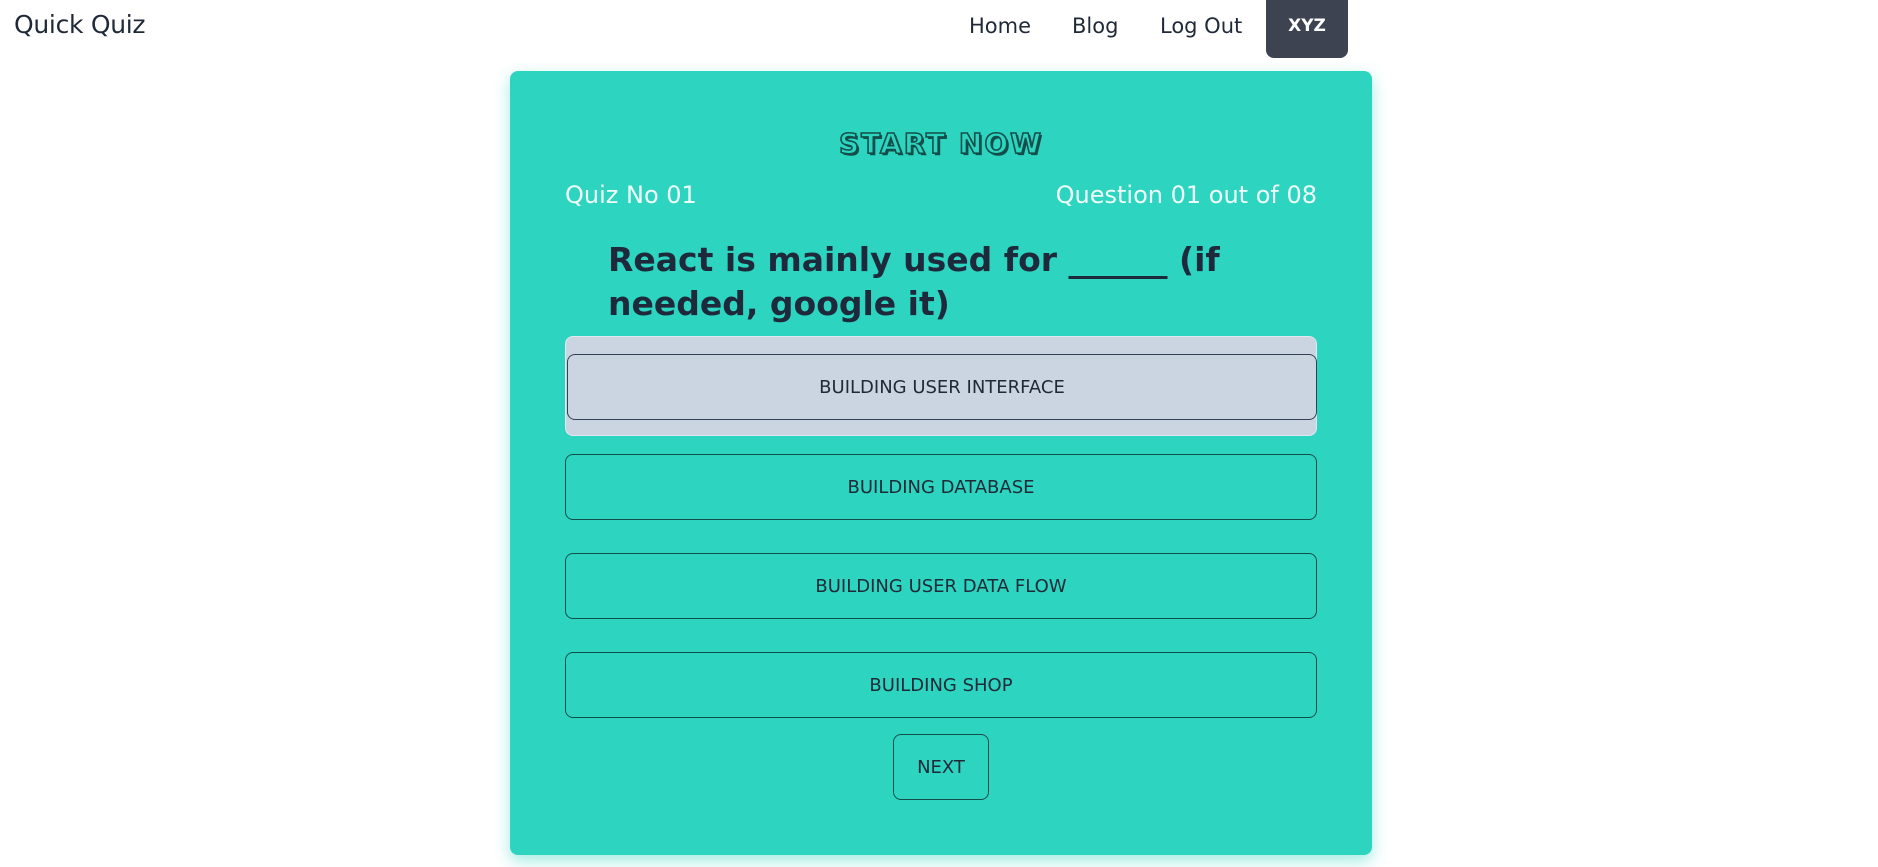  What do you see at coordinates (941, 143) in the screenshot?
I see `start-now-banner: START NOW` at bounding box center [941, 143].